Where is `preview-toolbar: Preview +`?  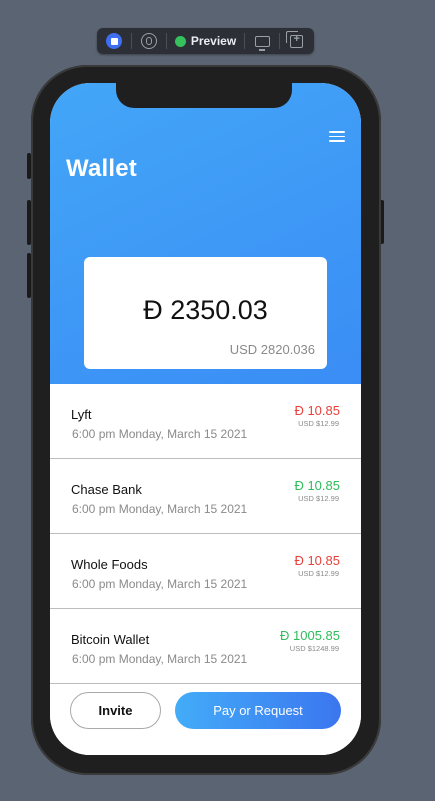
preview-toolbar: Preview + is located at coordinates (205, 41).